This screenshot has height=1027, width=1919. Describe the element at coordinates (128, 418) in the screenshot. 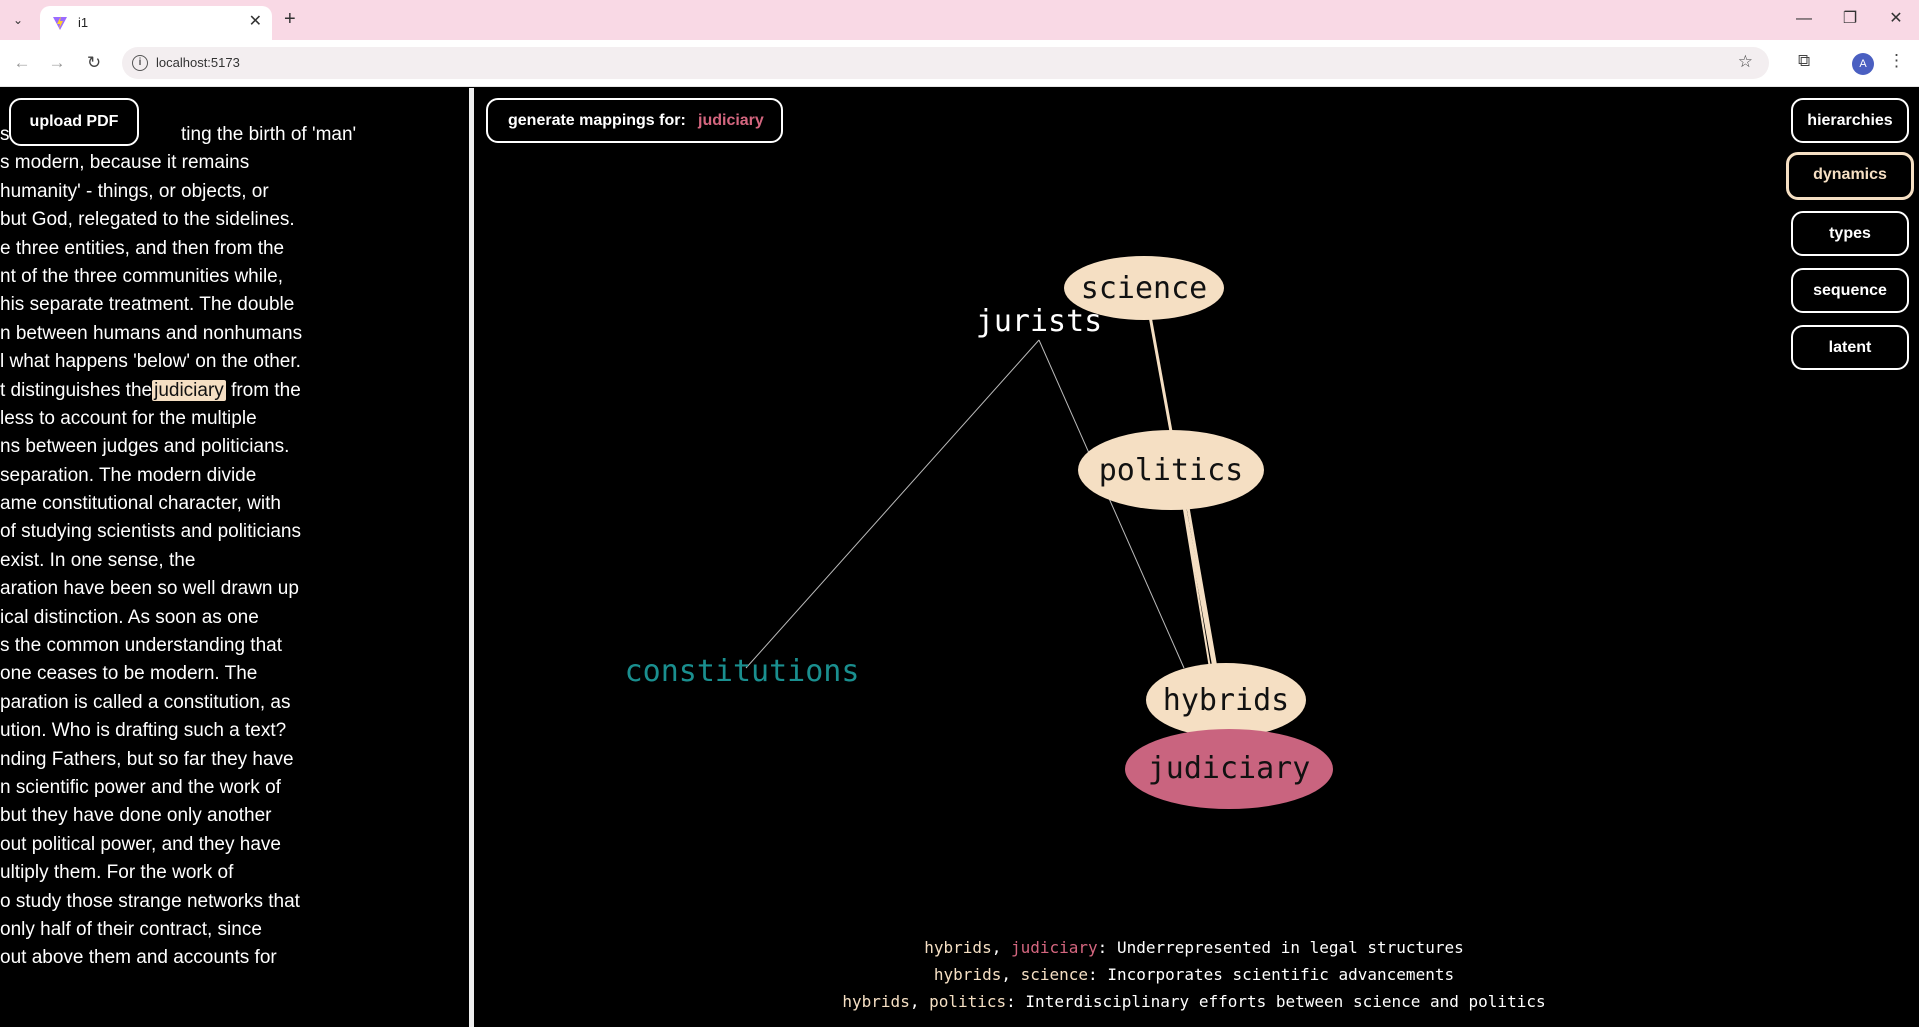

I see `document-line: less to account for the multiple` at that location.